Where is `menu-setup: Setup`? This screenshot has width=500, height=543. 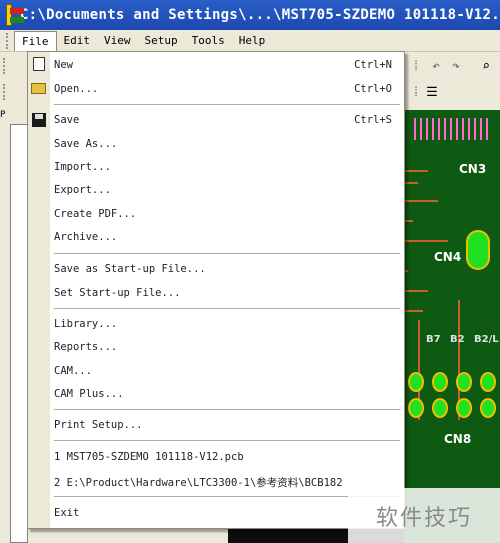 menu-setup: Setup is located at coordinates (161, 41).